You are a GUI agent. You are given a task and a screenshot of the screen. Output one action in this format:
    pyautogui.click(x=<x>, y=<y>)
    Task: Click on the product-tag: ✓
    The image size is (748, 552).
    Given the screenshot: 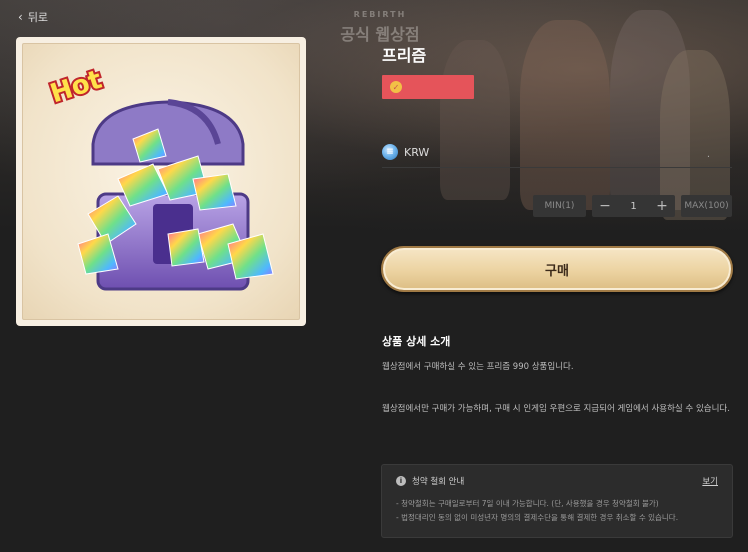 What is the action you would take?
    pyautogui.click(x=428, y=87)
    